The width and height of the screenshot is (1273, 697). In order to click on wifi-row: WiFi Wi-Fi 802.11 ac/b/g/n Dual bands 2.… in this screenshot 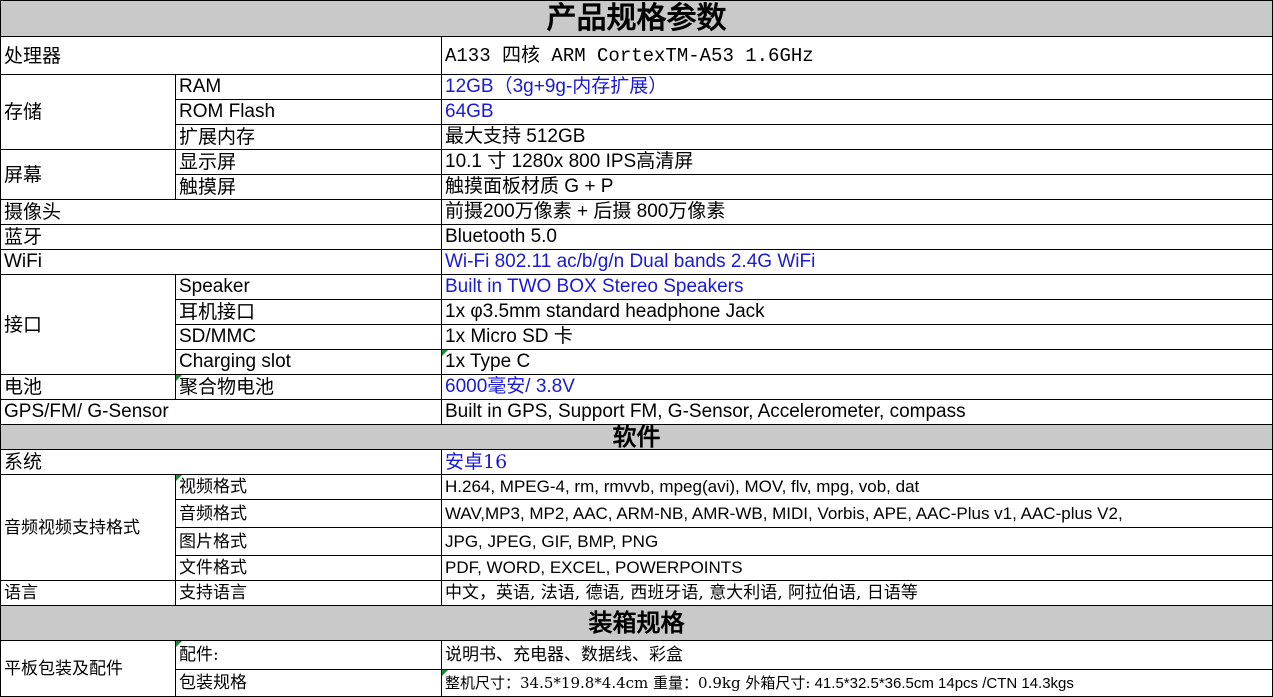, I will do `click(636, 262)`.